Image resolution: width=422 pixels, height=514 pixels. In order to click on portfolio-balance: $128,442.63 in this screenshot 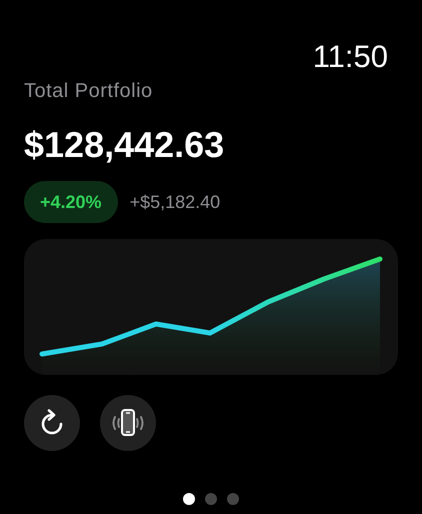, I will do `click(125, 145)`.